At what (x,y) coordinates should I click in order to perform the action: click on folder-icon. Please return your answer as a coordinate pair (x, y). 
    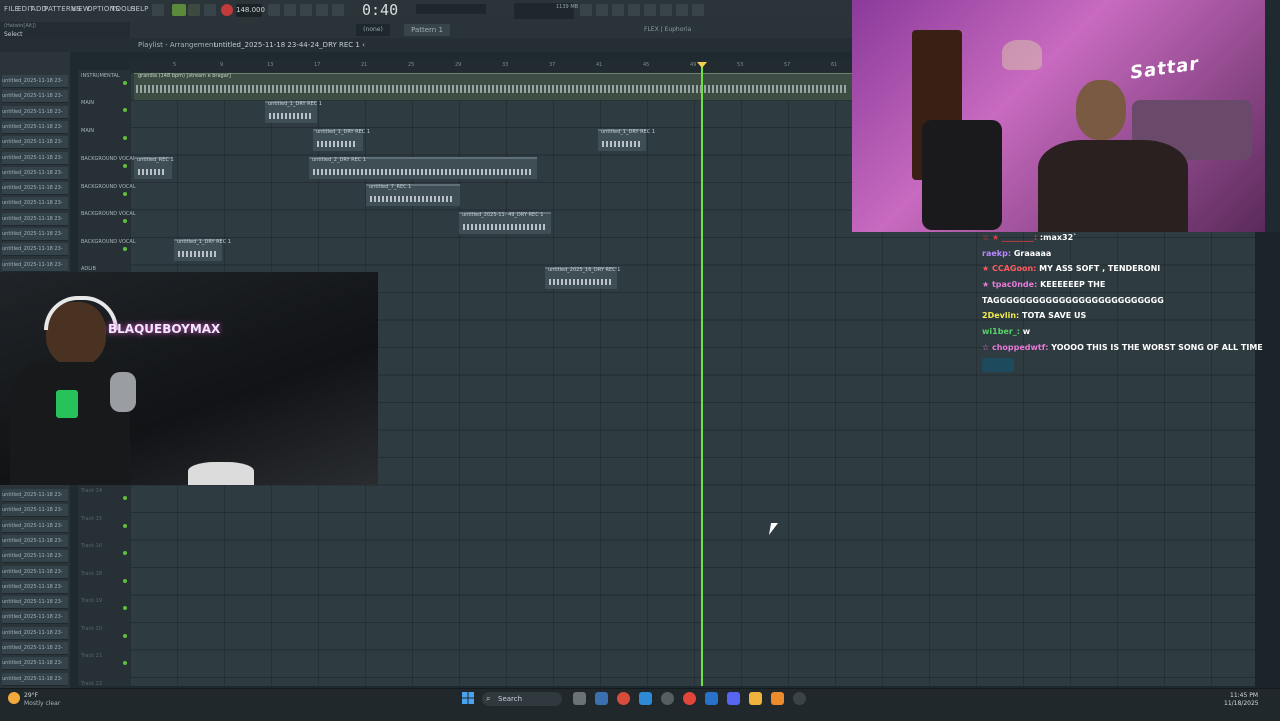
    Looking at the image, I should click on (755, 698).